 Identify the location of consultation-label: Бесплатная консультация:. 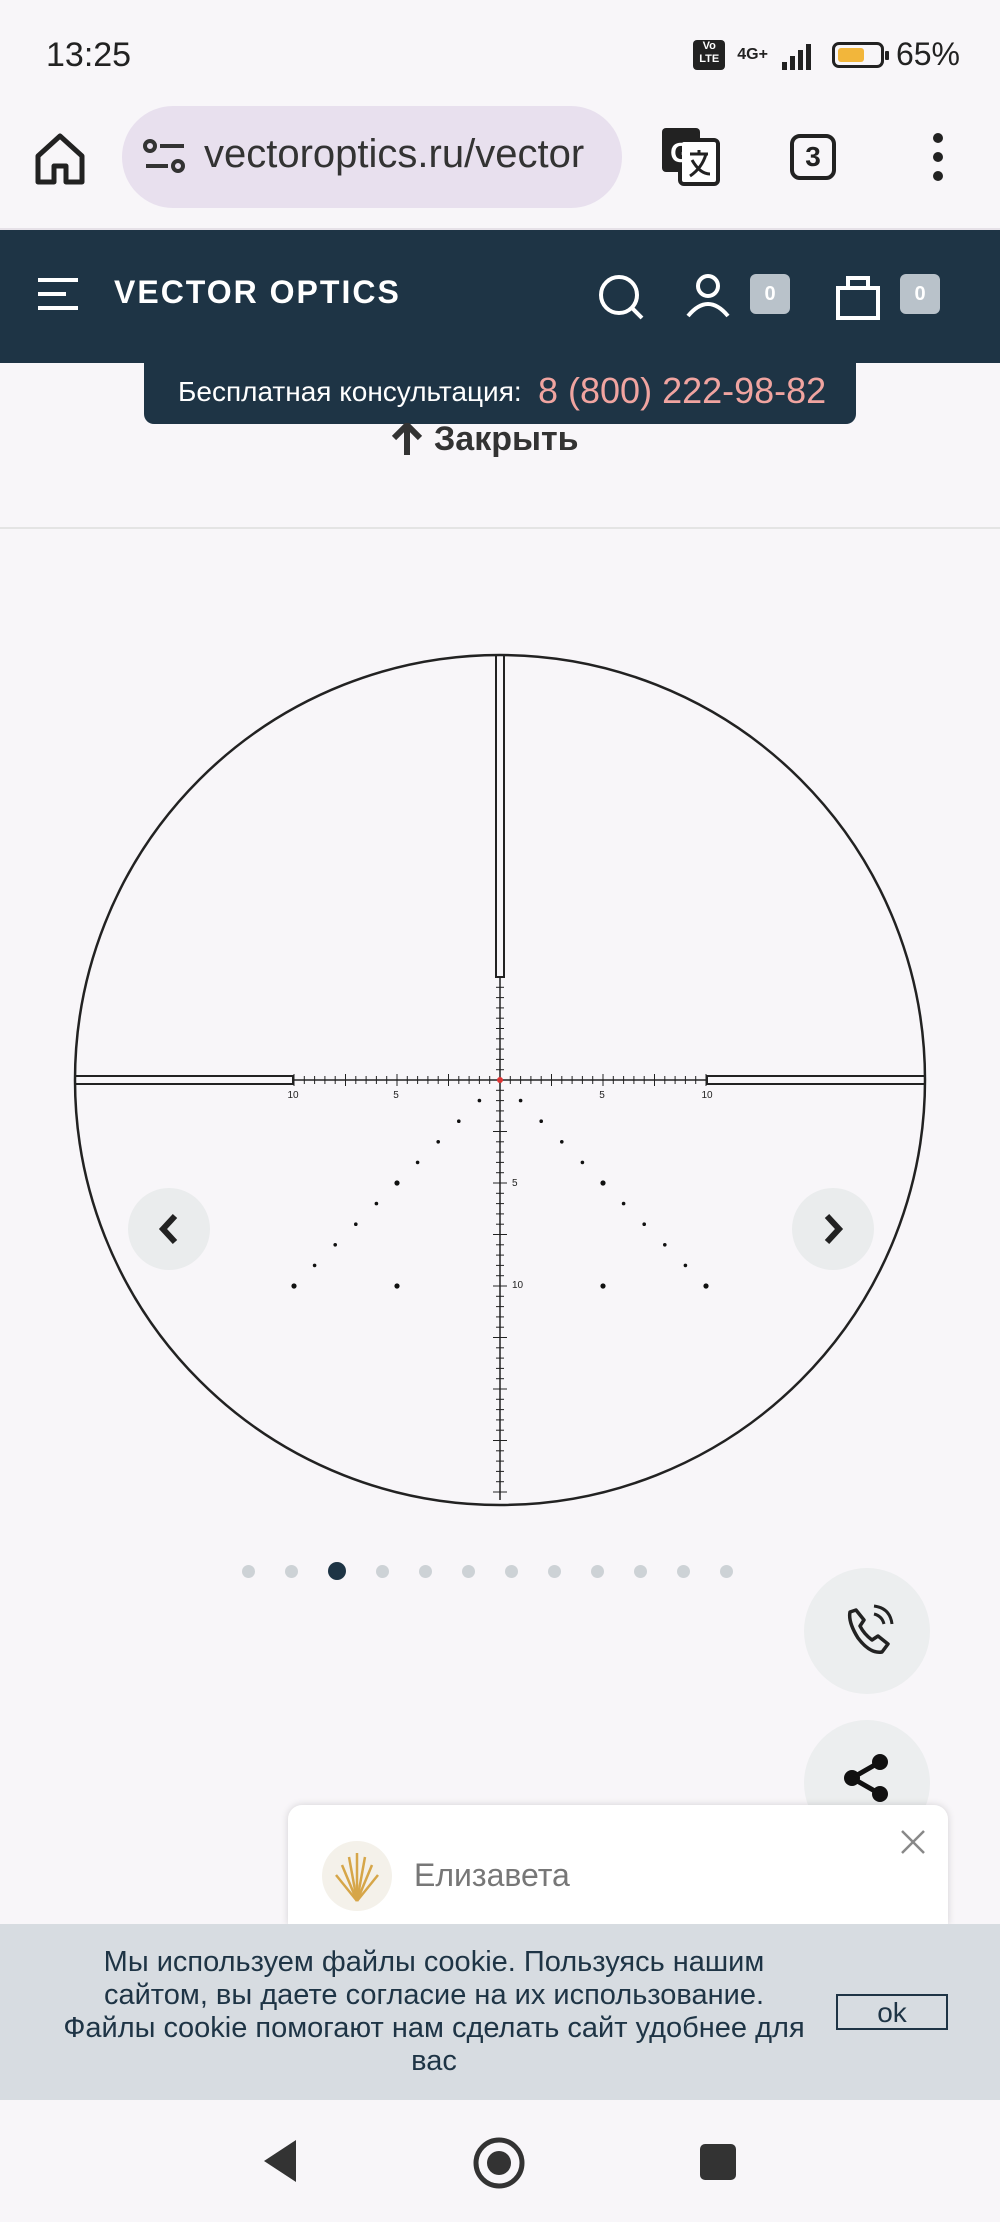
(350, 391).